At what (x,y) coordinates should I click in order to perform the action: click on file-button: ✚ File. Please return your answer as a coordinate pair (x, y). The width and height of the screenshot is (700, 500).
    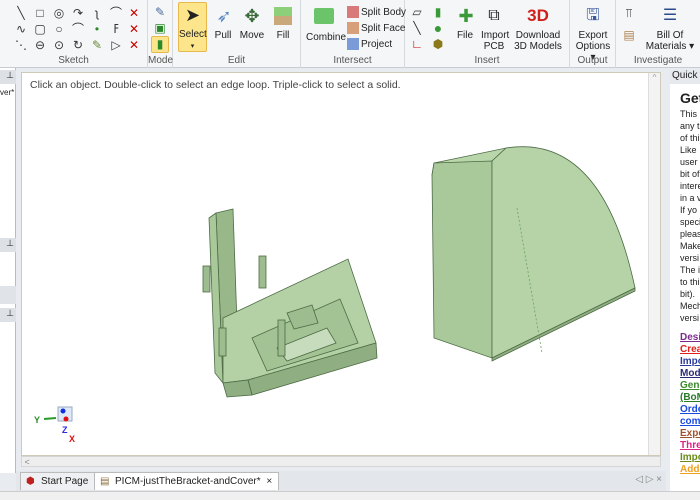
    Looking at the image, I should click on (465, 22).